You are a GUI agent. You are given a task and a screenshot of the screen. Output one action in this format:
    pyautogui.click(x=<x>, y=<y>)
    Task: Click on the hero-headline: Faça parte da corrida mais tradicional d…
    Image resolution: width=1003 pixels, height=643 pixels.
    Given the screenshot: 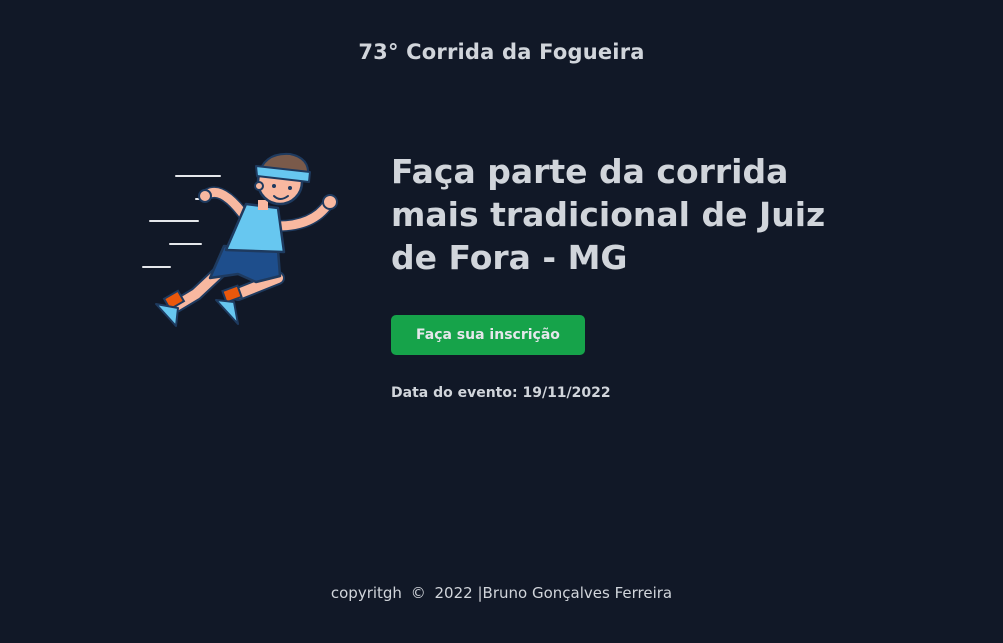 What is the action you would take?
    pyautogui.click(x=608, y=214)
    